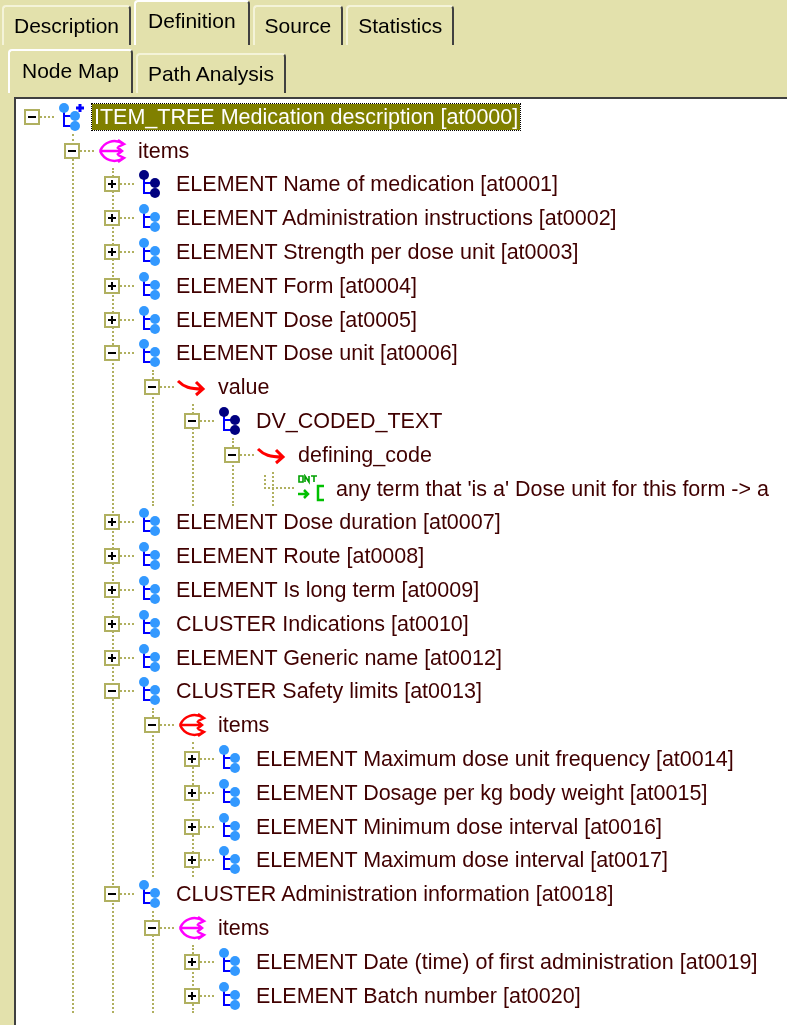 This screenshot has height=1025, width=787. Describe the element at coordinates (298, 25) in the screenshot. I see `tab: Source` at that location.